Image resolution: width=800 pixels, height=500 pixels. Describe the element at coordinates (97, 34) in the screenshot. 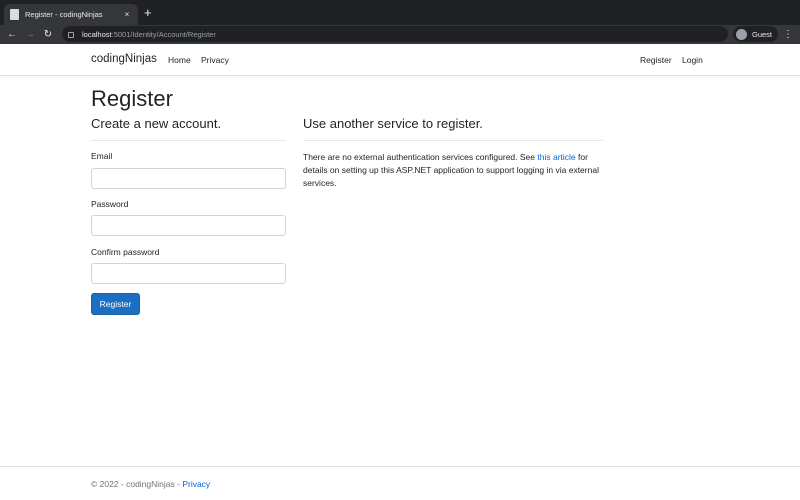

I see `url-host: localhost` at that location.